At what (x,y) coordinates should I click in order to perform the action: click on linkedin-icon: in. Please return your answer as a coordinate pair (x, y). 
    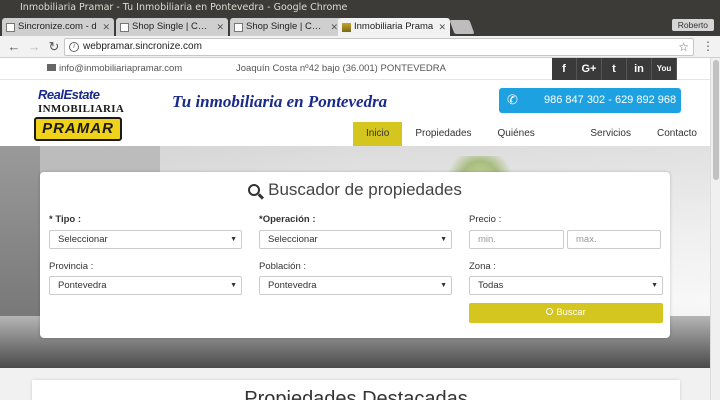
    Looking at the image, I should click on (639, 69).